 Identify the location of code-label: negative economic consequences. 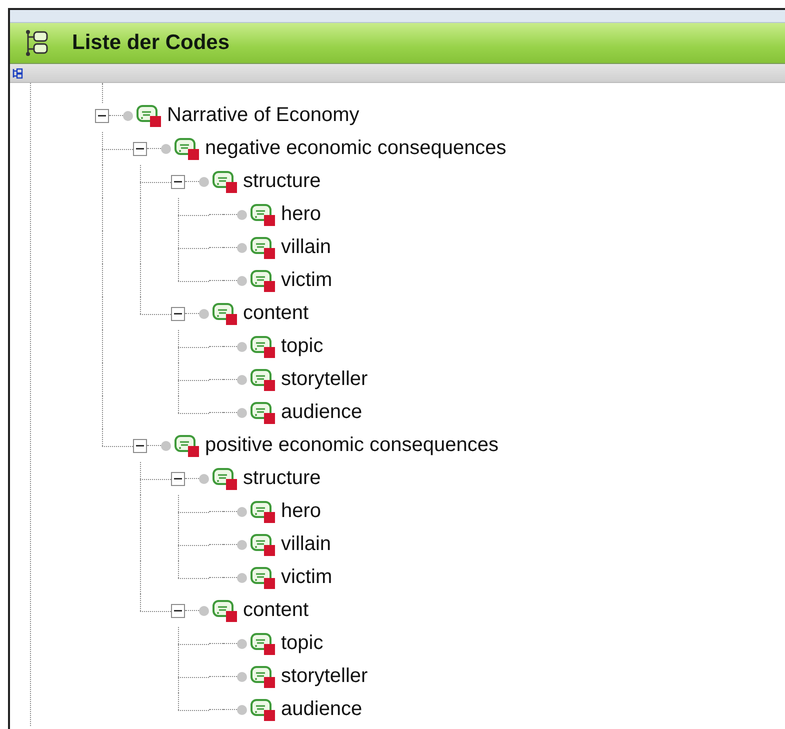
(355, 148).